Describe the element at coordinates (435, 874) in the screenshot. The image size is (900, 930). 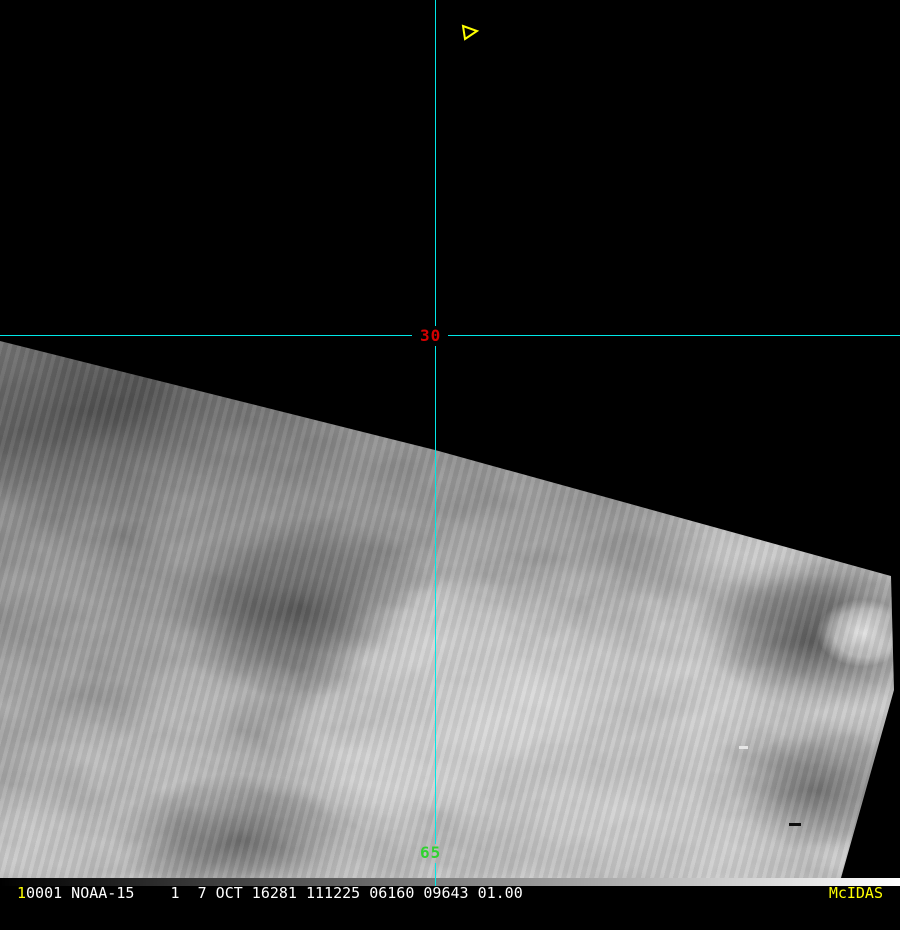
I see `longitude-line-bottom` at that location.